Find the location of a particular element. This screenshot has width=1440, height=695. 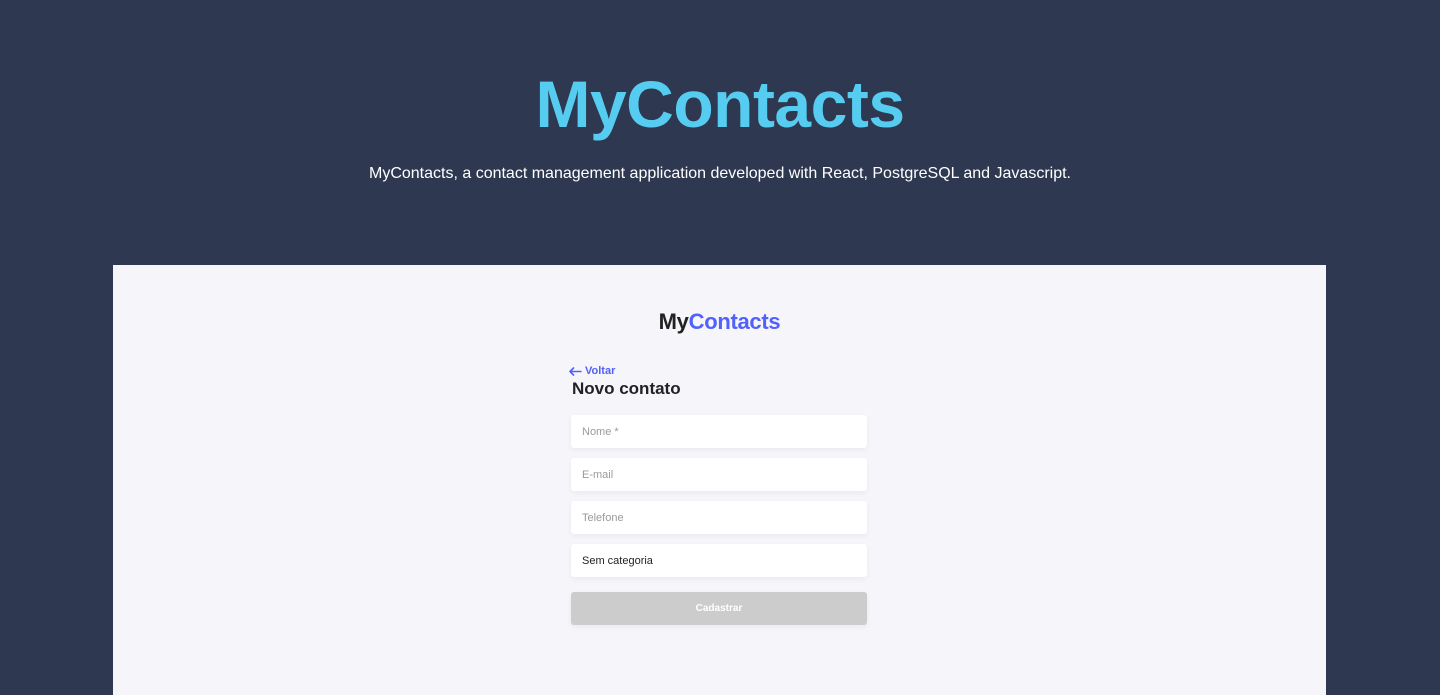

back-link: Voltar is located at coordinates (718, 371).